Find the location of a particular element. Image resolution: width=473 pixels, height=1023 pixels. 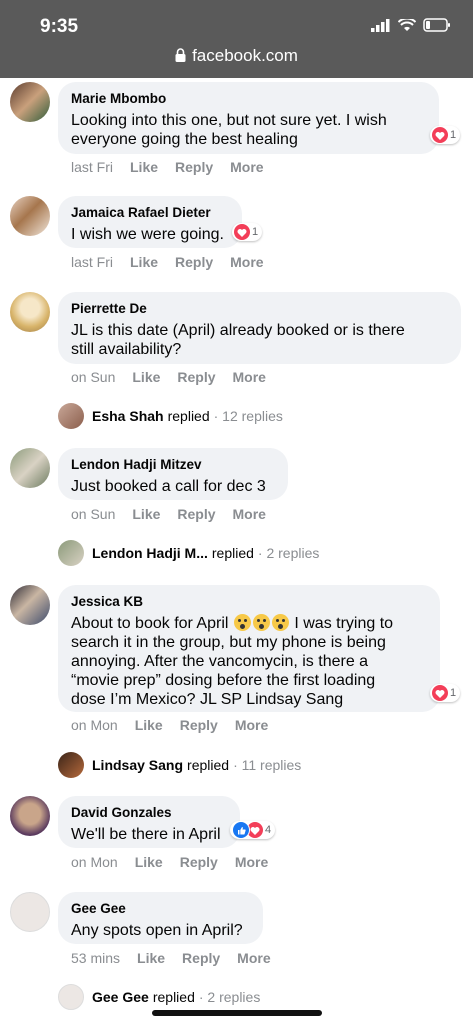

comment-text-line: Just booked a call for dec 3 is located at coordinates (168, 486).